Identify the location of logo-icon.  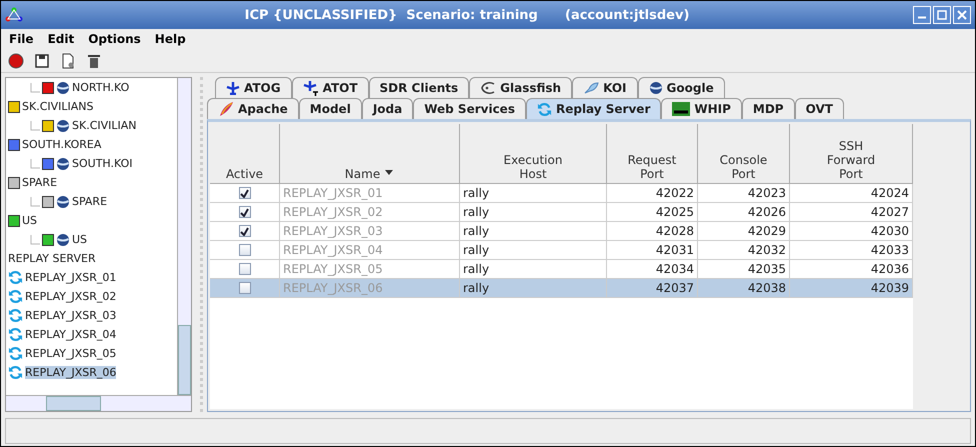
(681, 109).